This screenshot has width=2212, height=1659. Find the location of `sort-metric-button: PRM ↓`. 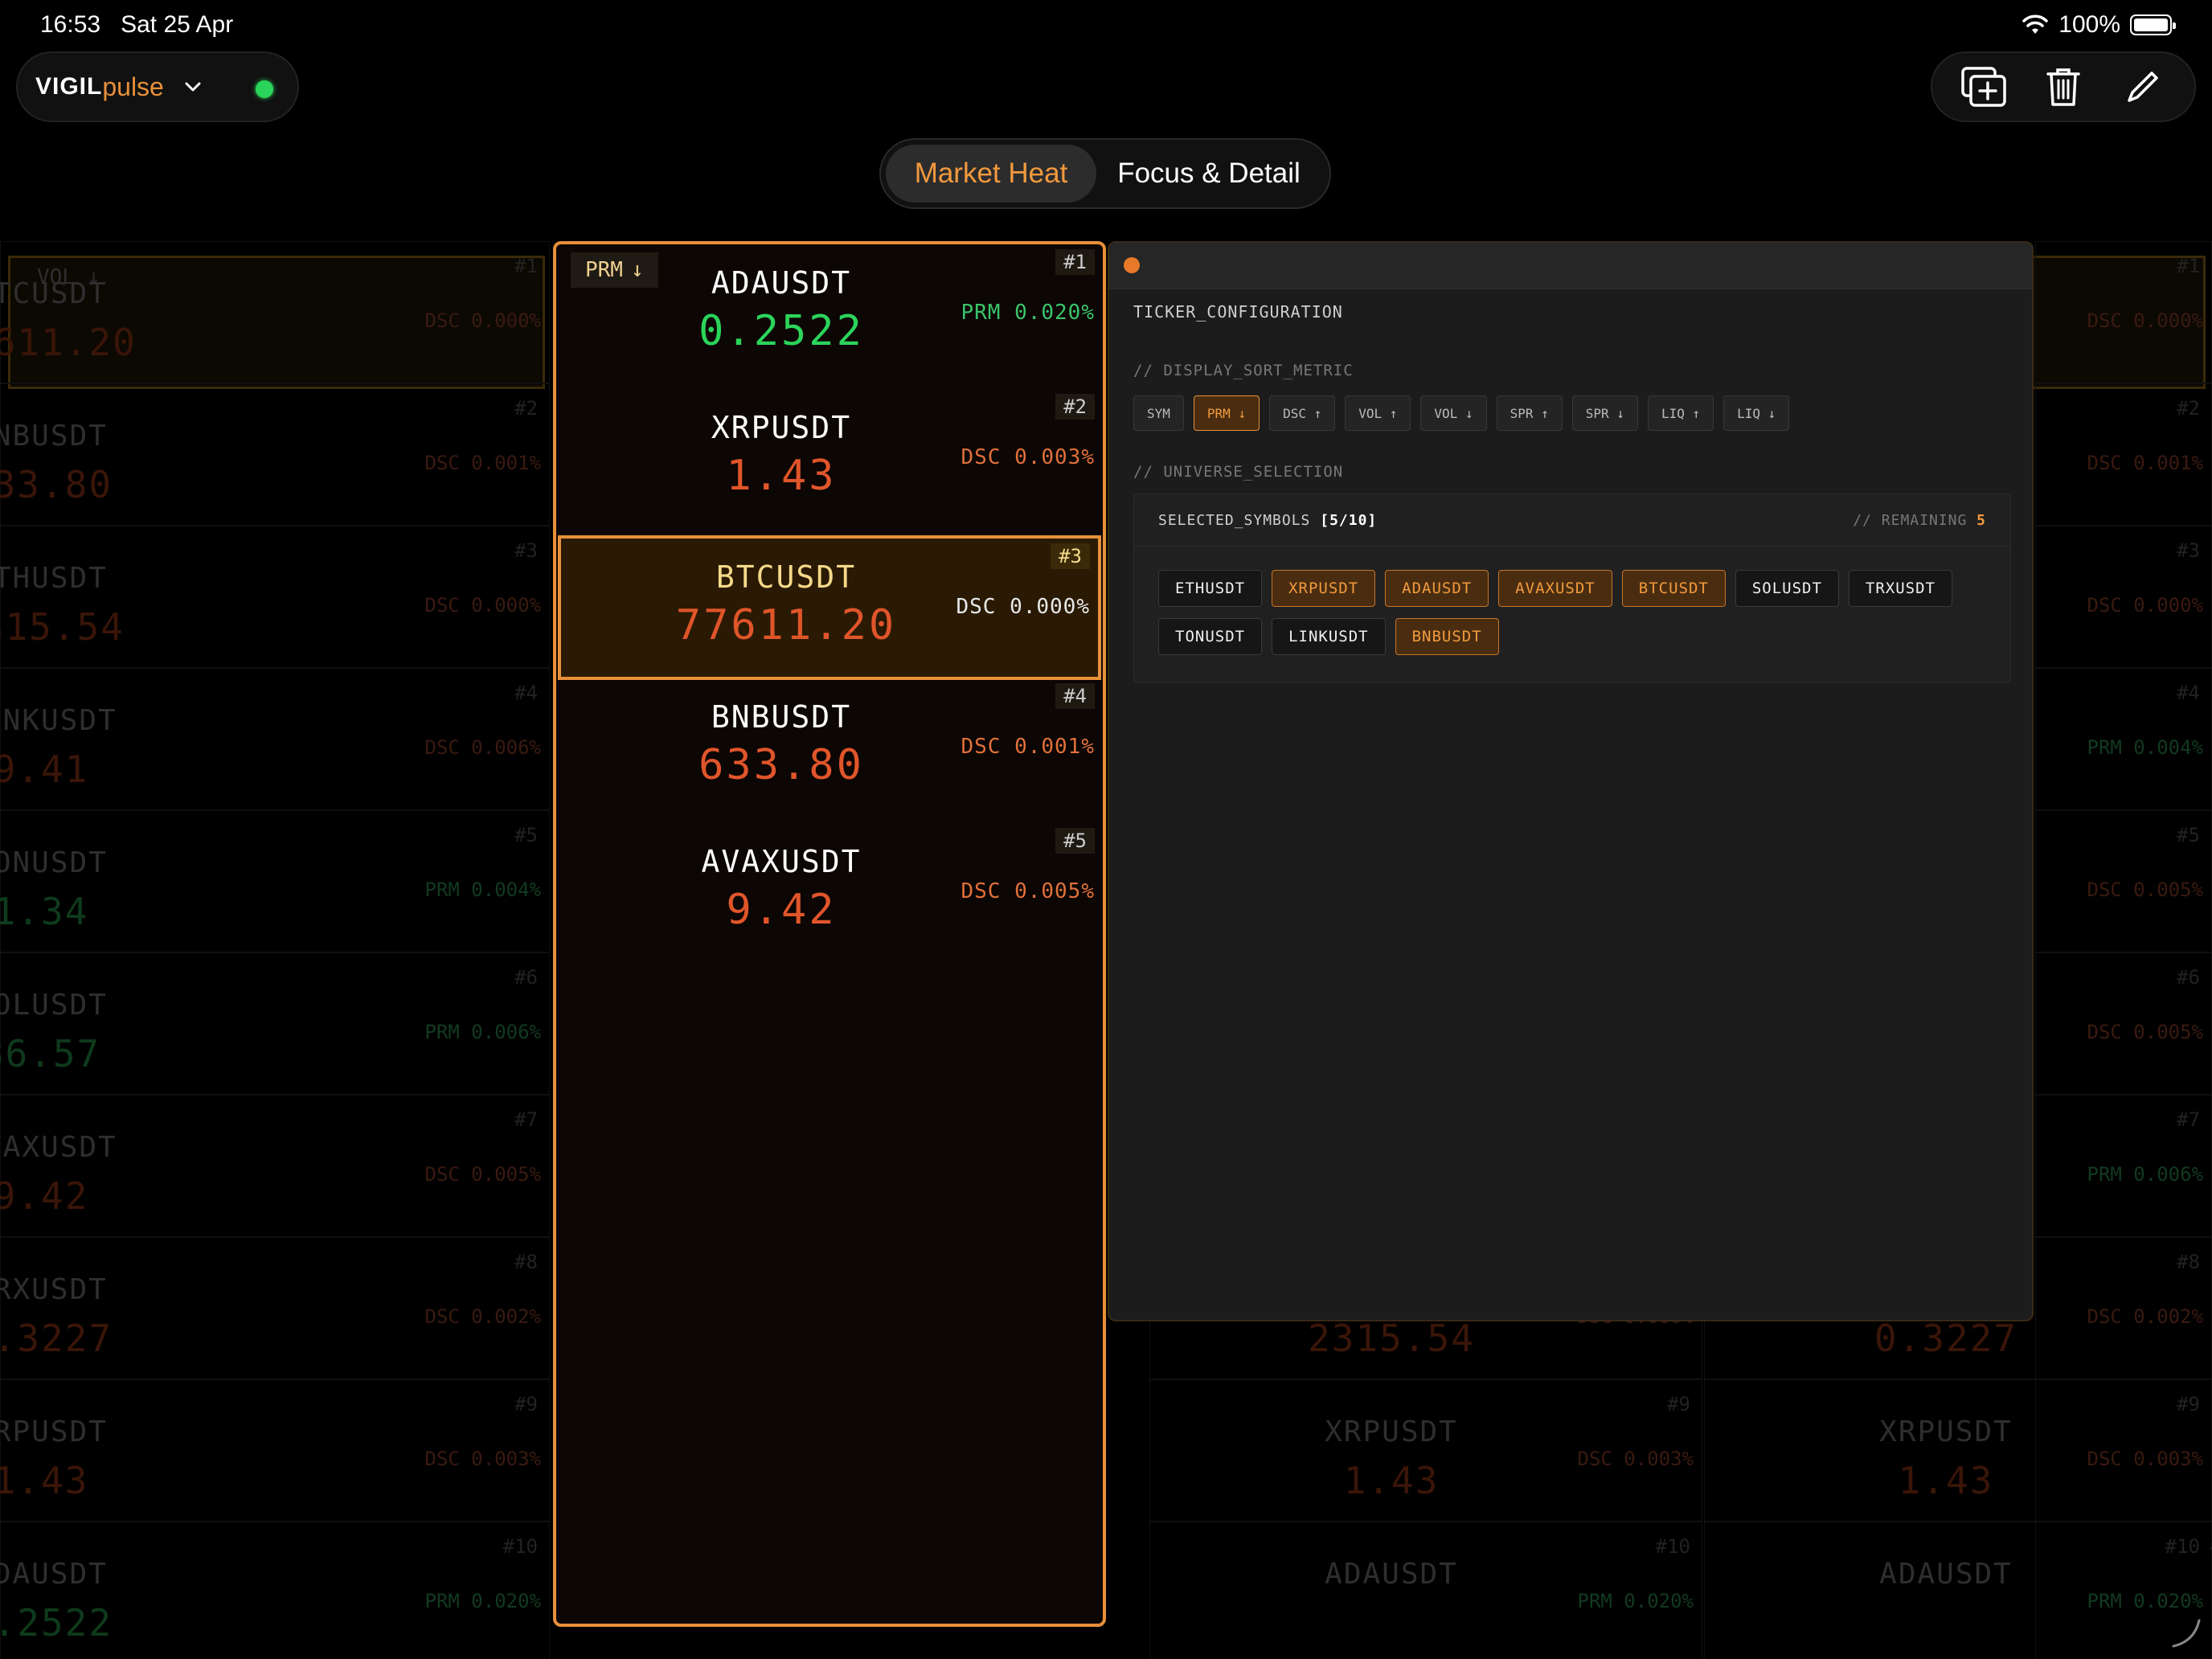

sort-metric-button: PRM ↓ is located at coordinates (1226, 413).